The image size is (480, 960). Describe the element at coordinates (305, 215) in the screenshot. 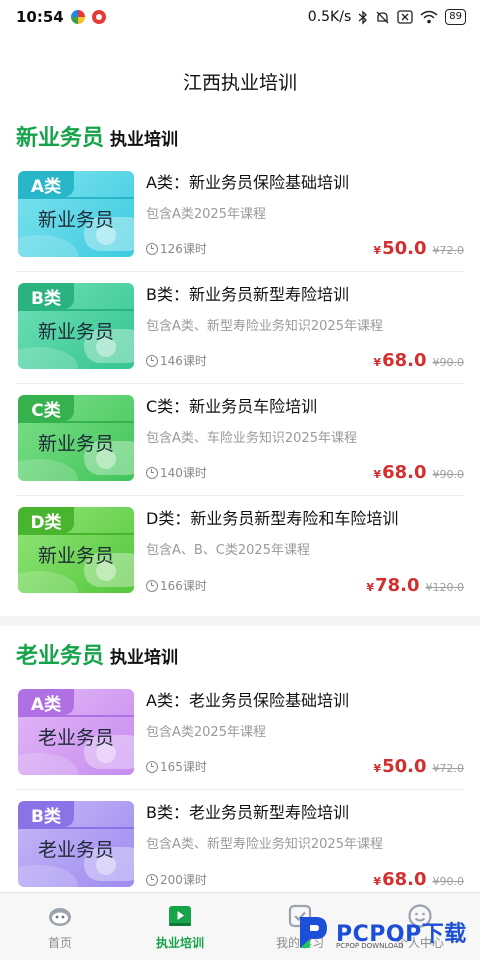

I see `course-info: A类：新业务员保险基础培训包含A类2025年课程 126课时 ¥50.0 ¥72.0` at that location.